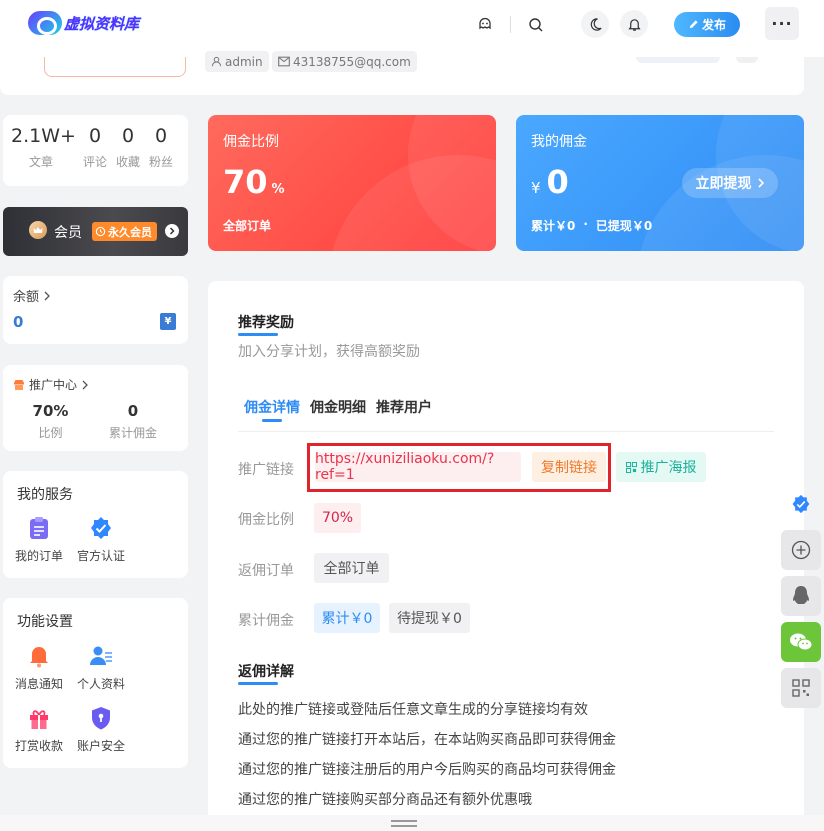 This screenshot has height=831, width=824. What do you see at coordinates (128, 147) in the screenshot?
I see `stat-favorites: 0 收藏` at bounding box center [128, 147].